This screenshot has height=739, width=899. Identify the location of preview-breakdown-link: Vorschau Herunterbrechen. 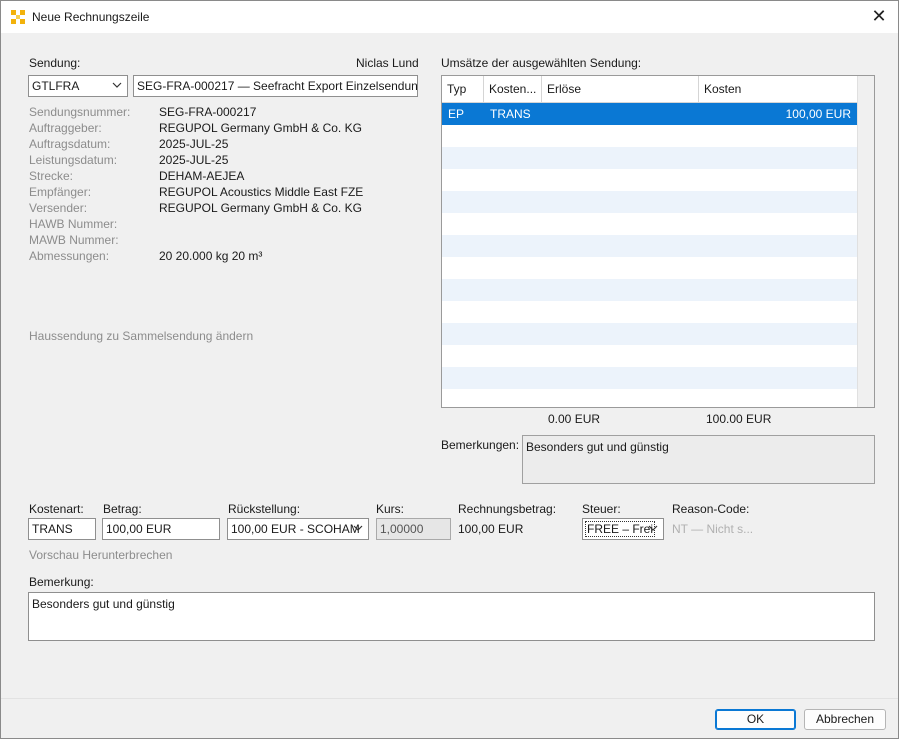
(100, 555).